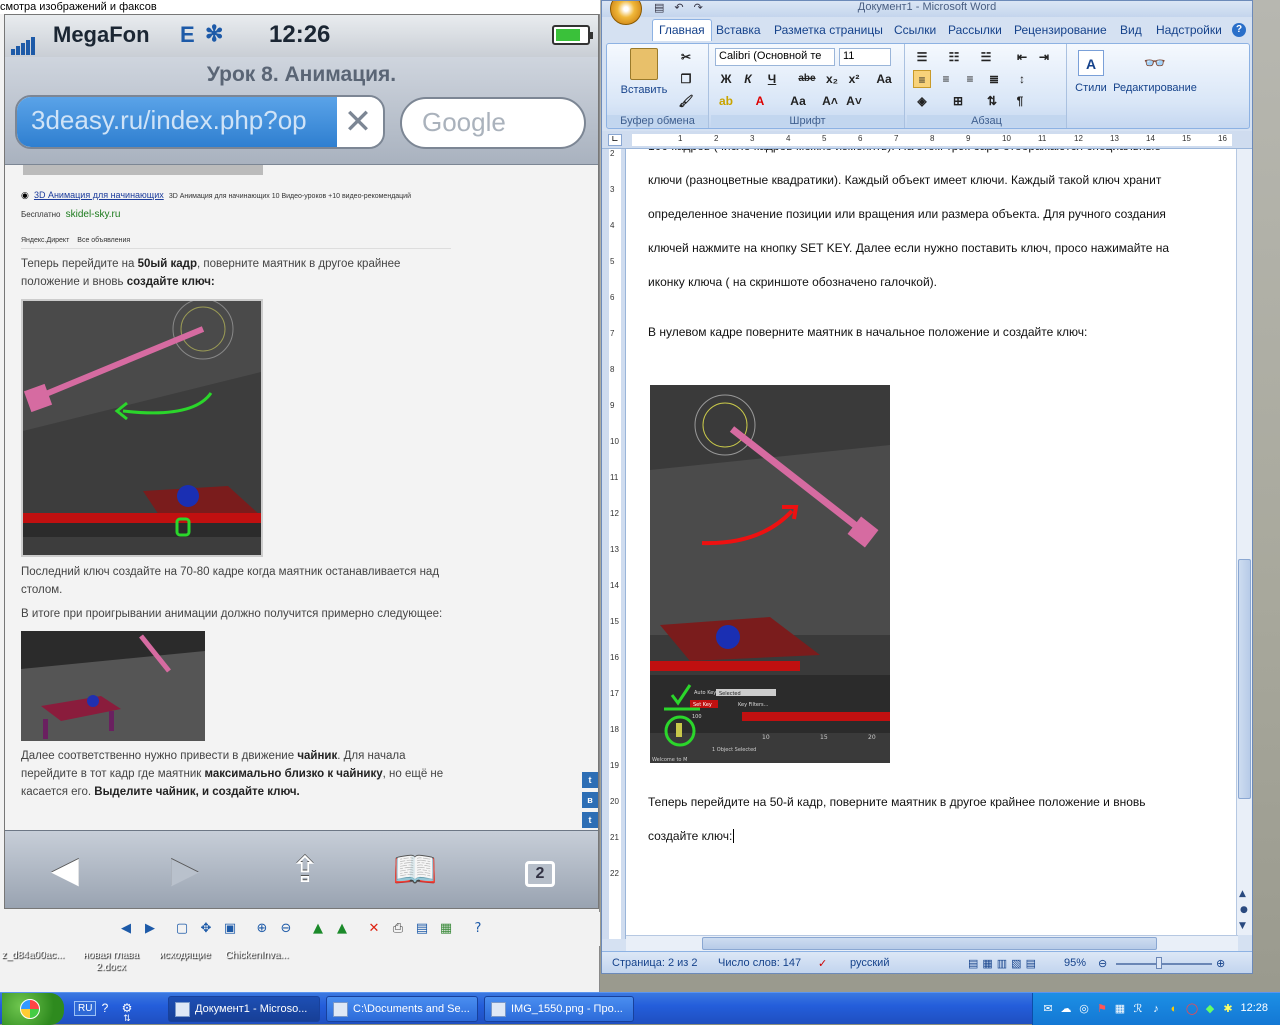 This screenshot has width=1280, height=1025. What do you see at coordinates (832, 79) in the screenshot?
I see `subscript-button: x₂` at bounding box center [832, 79].